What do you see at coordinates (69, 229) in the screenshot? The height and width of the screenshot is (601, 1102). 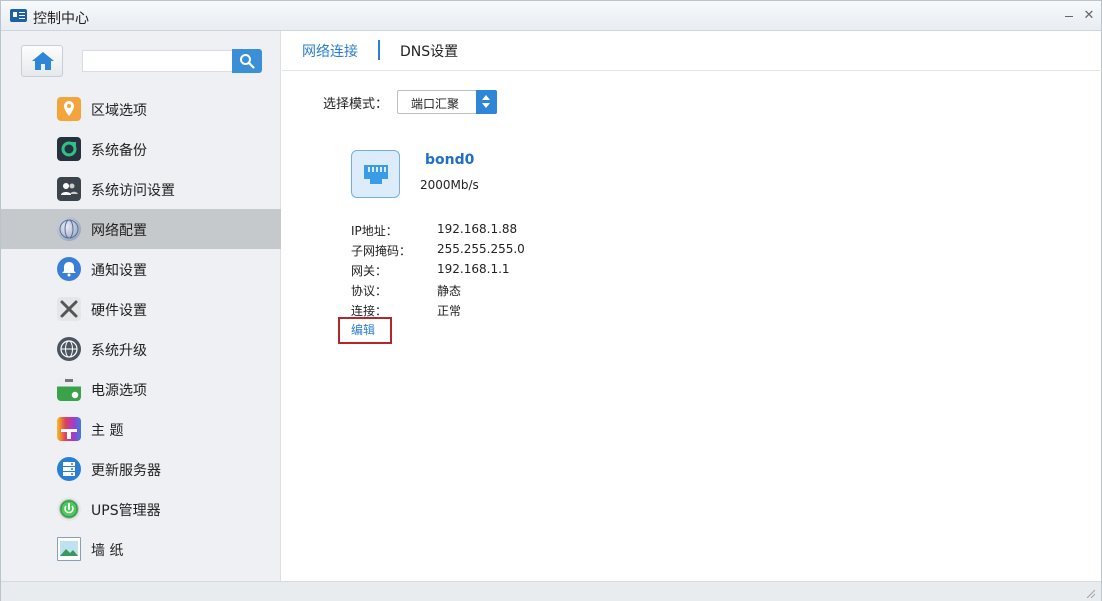 I see `network-globe-icon` at bounding box center [69, 229].